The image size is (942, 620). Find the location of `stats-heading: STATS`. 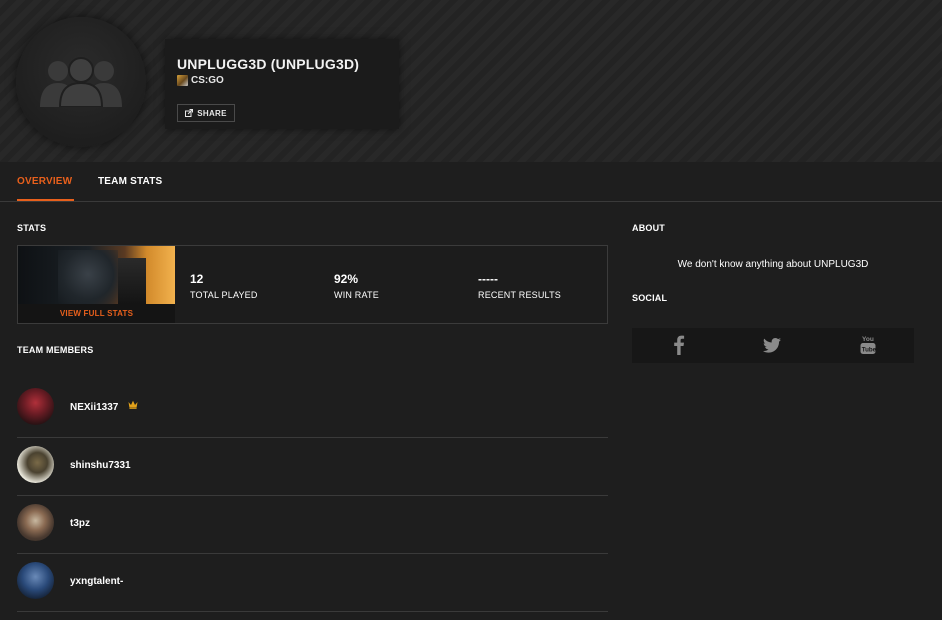

stats-heading: STATS is located at coordinates (32, 228).